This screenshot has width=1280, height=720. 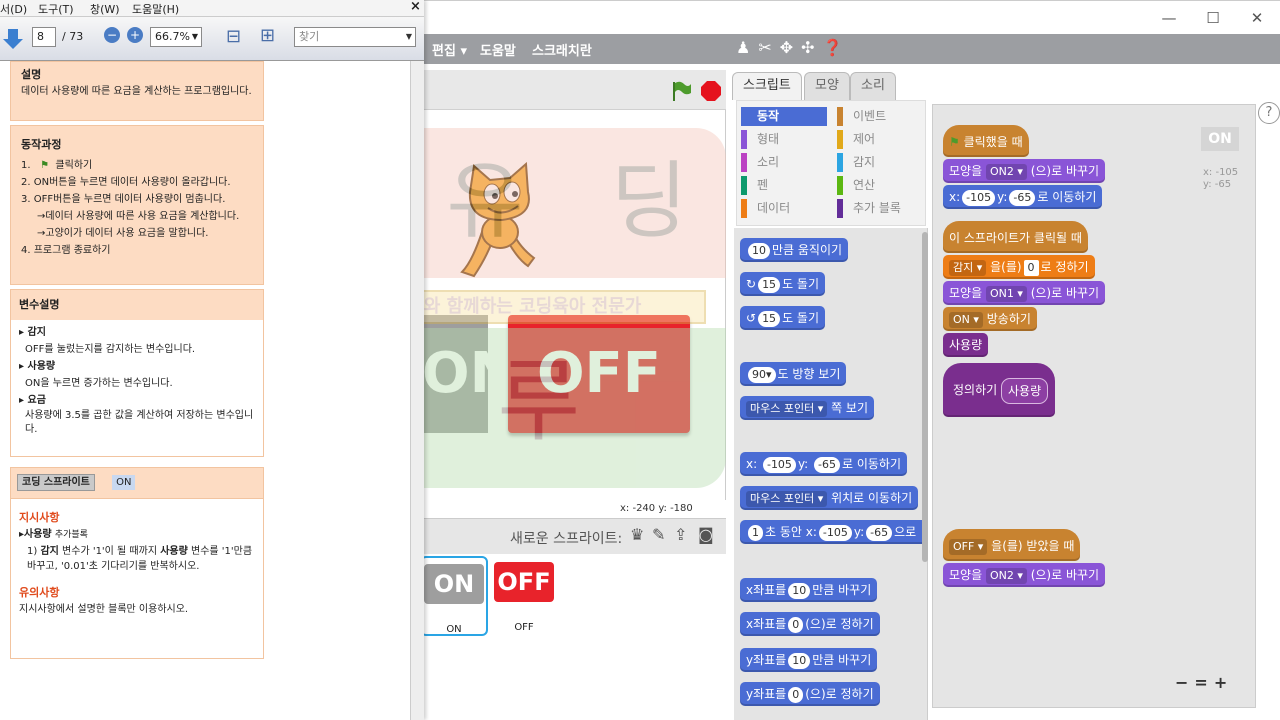 I want to click on category-7: 연산, so click(x=880, y=185).